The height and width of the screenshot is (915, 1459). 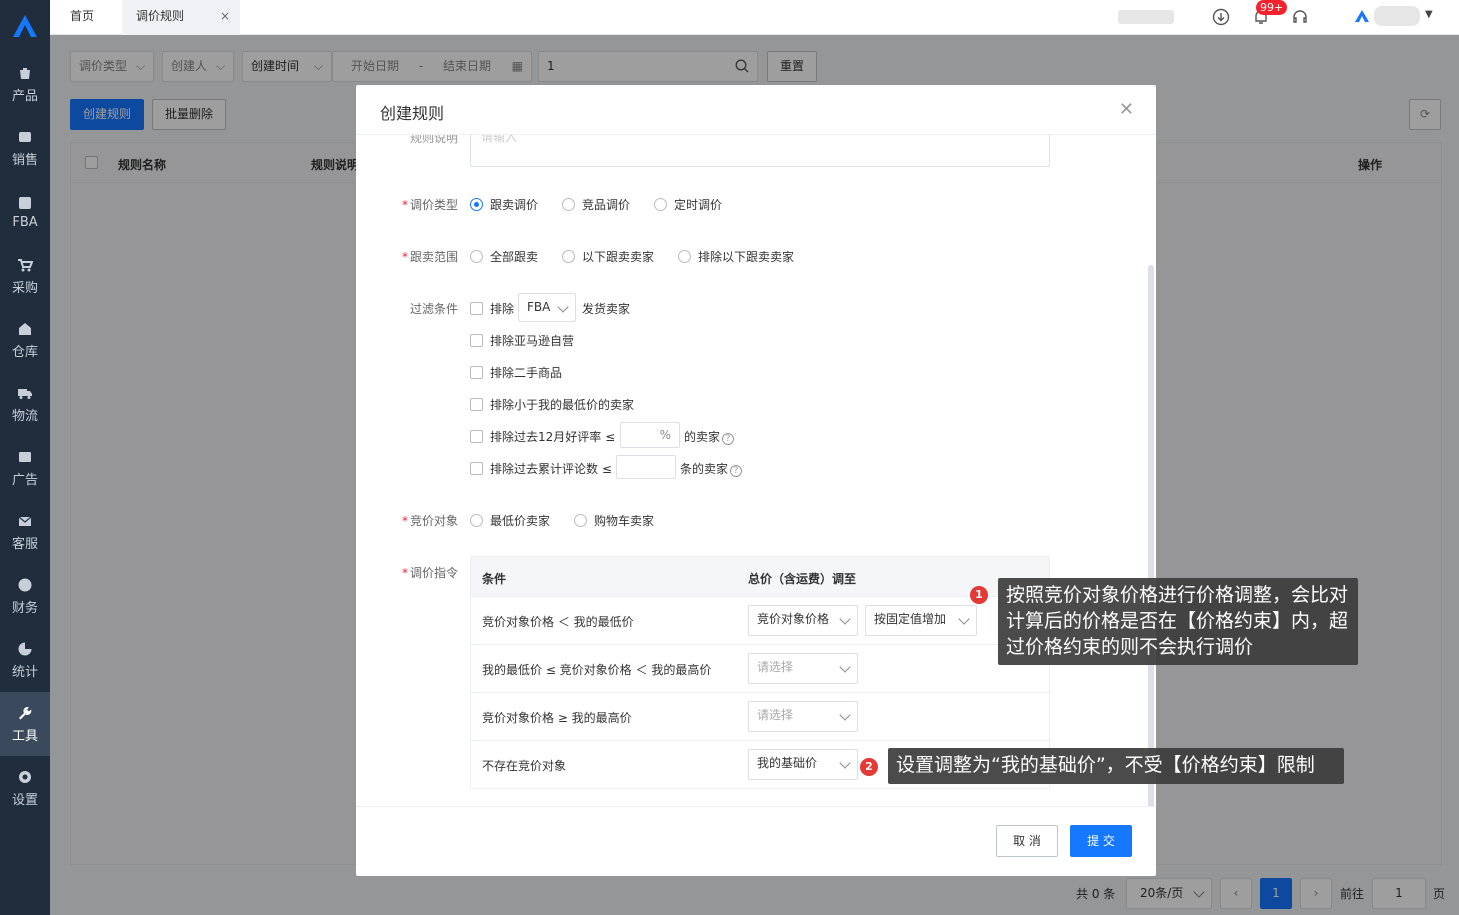 I want to click on exclude-used-checkbox: 排除二手商品, so click(x=516, y=372).